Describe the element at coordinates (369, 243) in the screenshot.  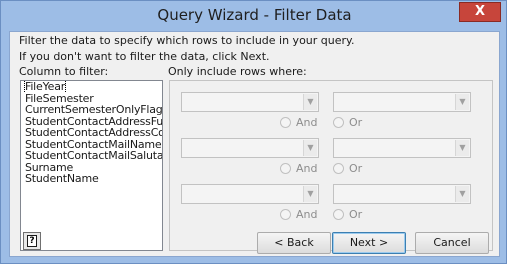
I see `next-button: Next >` at that location.